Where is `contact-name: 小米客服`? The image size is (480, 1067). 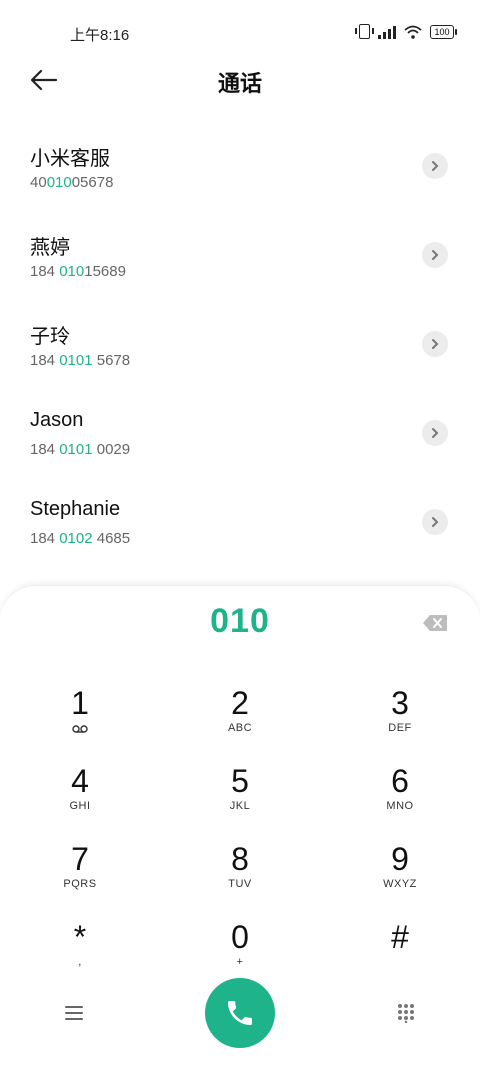 contact-name: 小米客服 is located at coordinates (70, 159).